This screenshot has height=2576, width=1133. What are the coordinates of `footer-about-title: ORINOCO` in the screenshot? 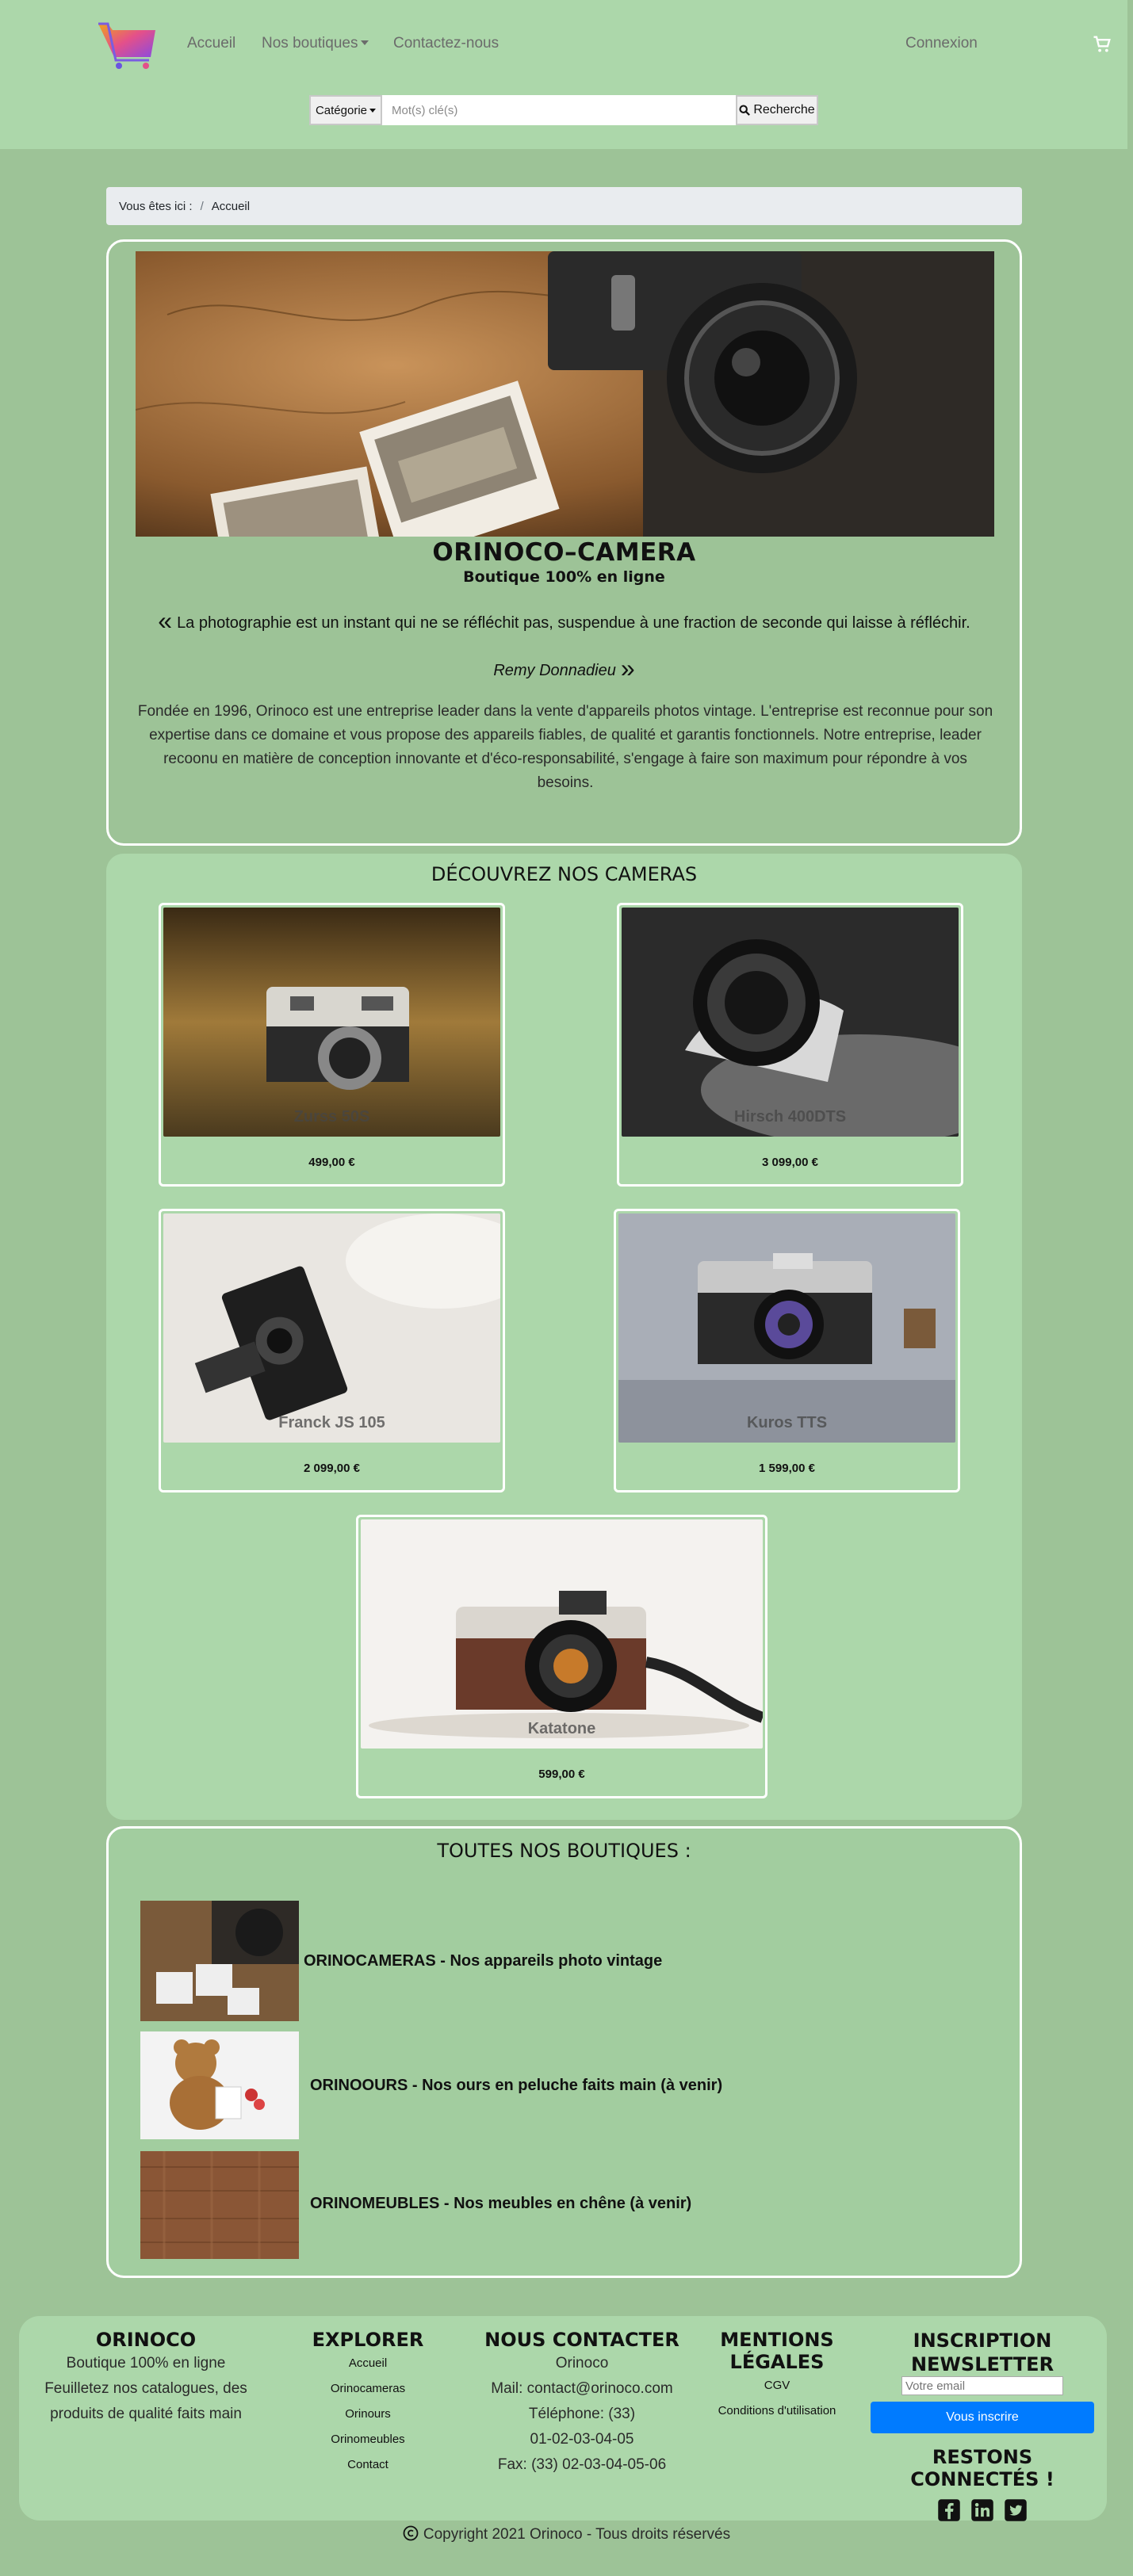 It's located at (146, 2340).